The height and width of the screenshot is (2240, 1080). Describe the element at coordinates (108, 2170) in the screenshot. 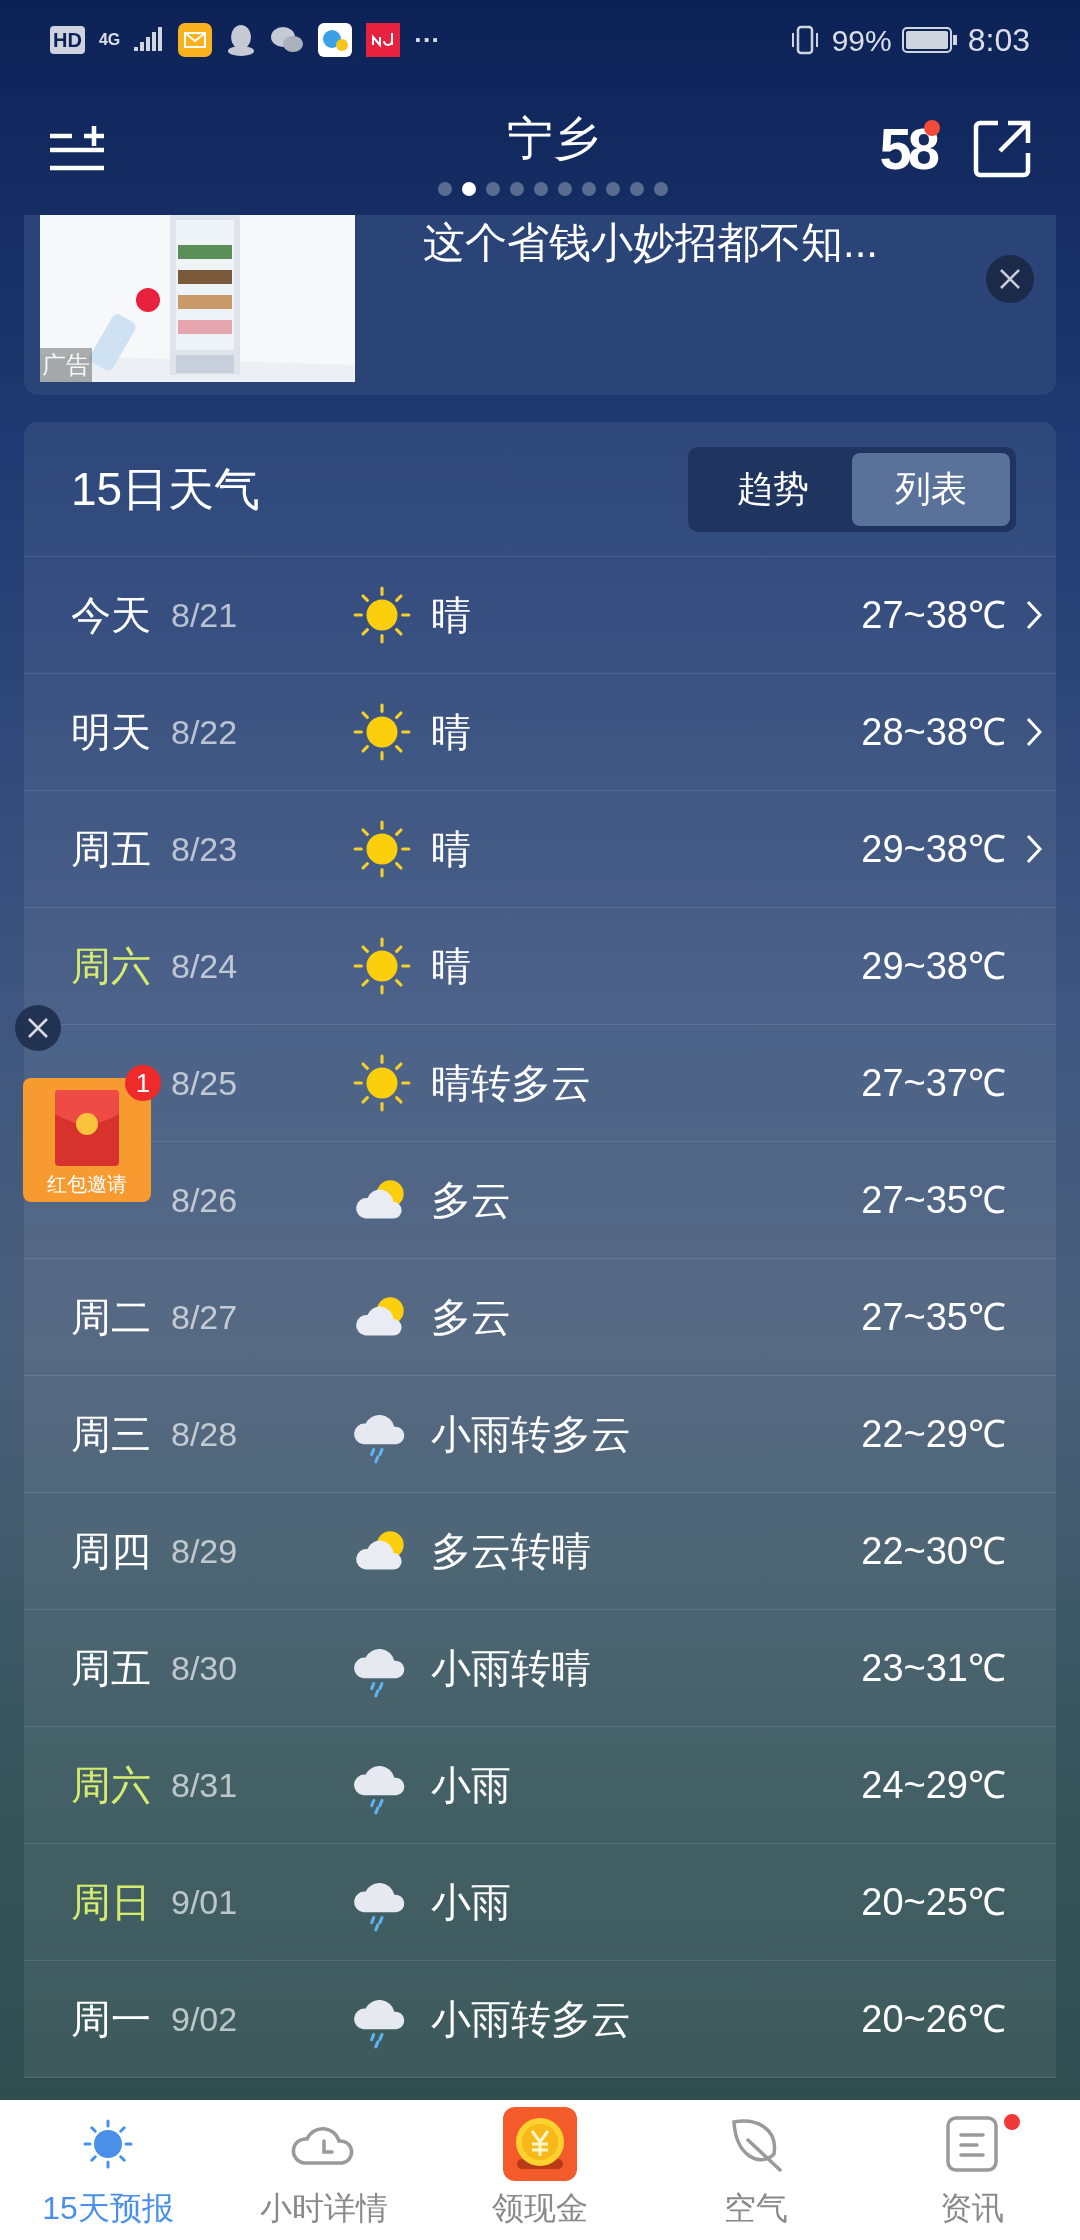

I see `nav-tab: 15天预报` at that location.